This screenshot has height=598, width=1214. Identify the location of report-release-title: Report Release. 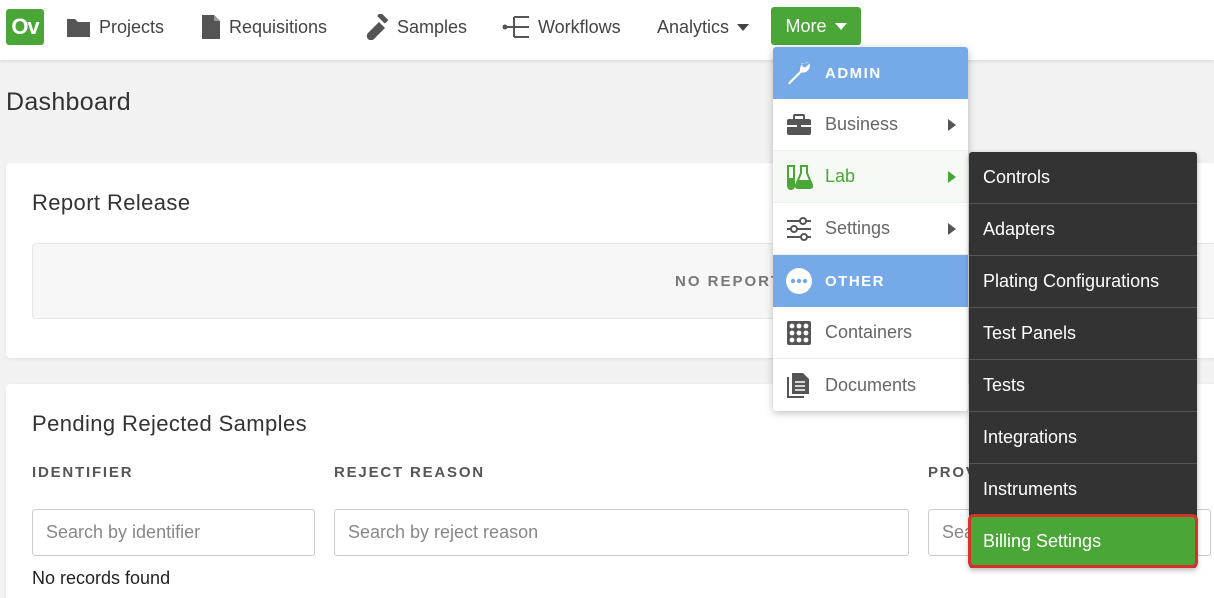
(111, 202).